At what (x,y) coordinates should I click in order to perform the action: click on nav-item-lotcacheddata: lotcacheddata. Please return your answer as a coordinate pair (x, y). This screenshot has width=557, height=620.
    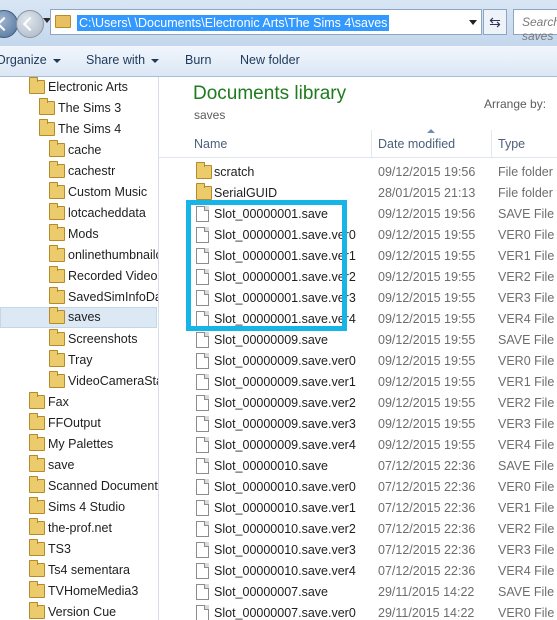
    Looking at the image, I should click on (79, 213).